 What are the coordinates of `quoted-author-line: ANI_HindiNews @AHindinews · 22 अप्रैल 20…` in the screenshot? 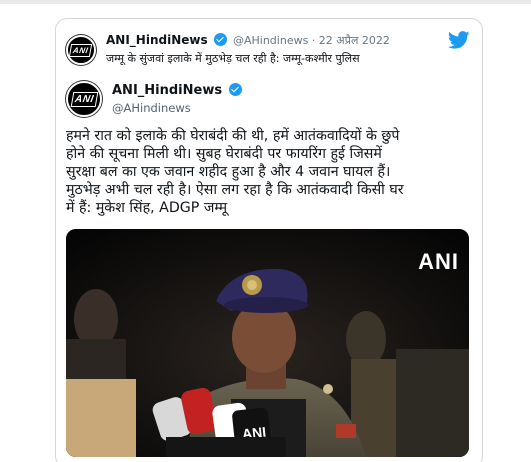 It's located at (248, 40).